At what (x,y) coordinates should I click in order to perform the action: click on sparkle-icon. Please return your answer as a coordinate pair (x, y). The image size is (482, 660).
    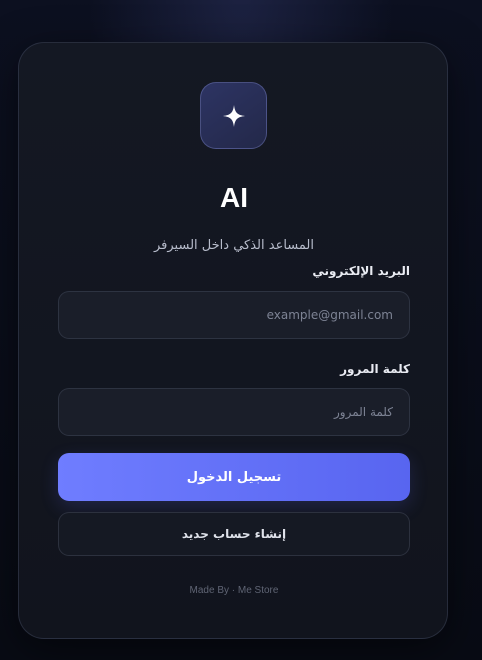
    Looking at the image, I should click on (233, 115).